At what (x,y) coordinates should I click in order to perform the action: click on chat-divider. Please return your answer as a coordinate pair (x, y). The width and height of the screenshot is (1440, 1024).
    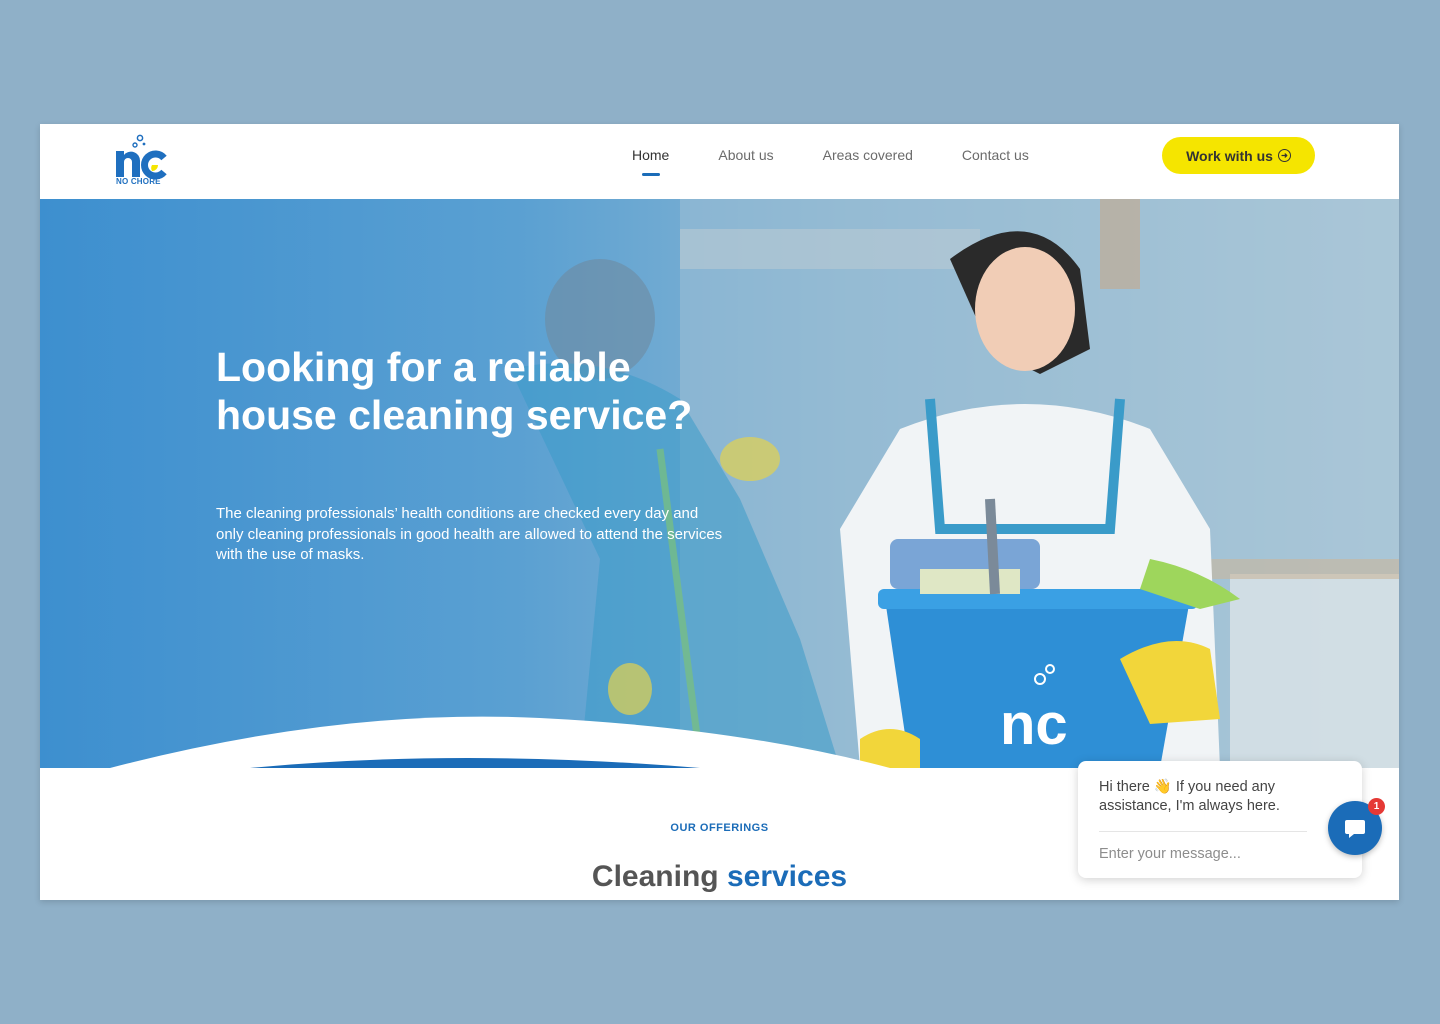
    Looking at the image, I should click on (1203, 831).